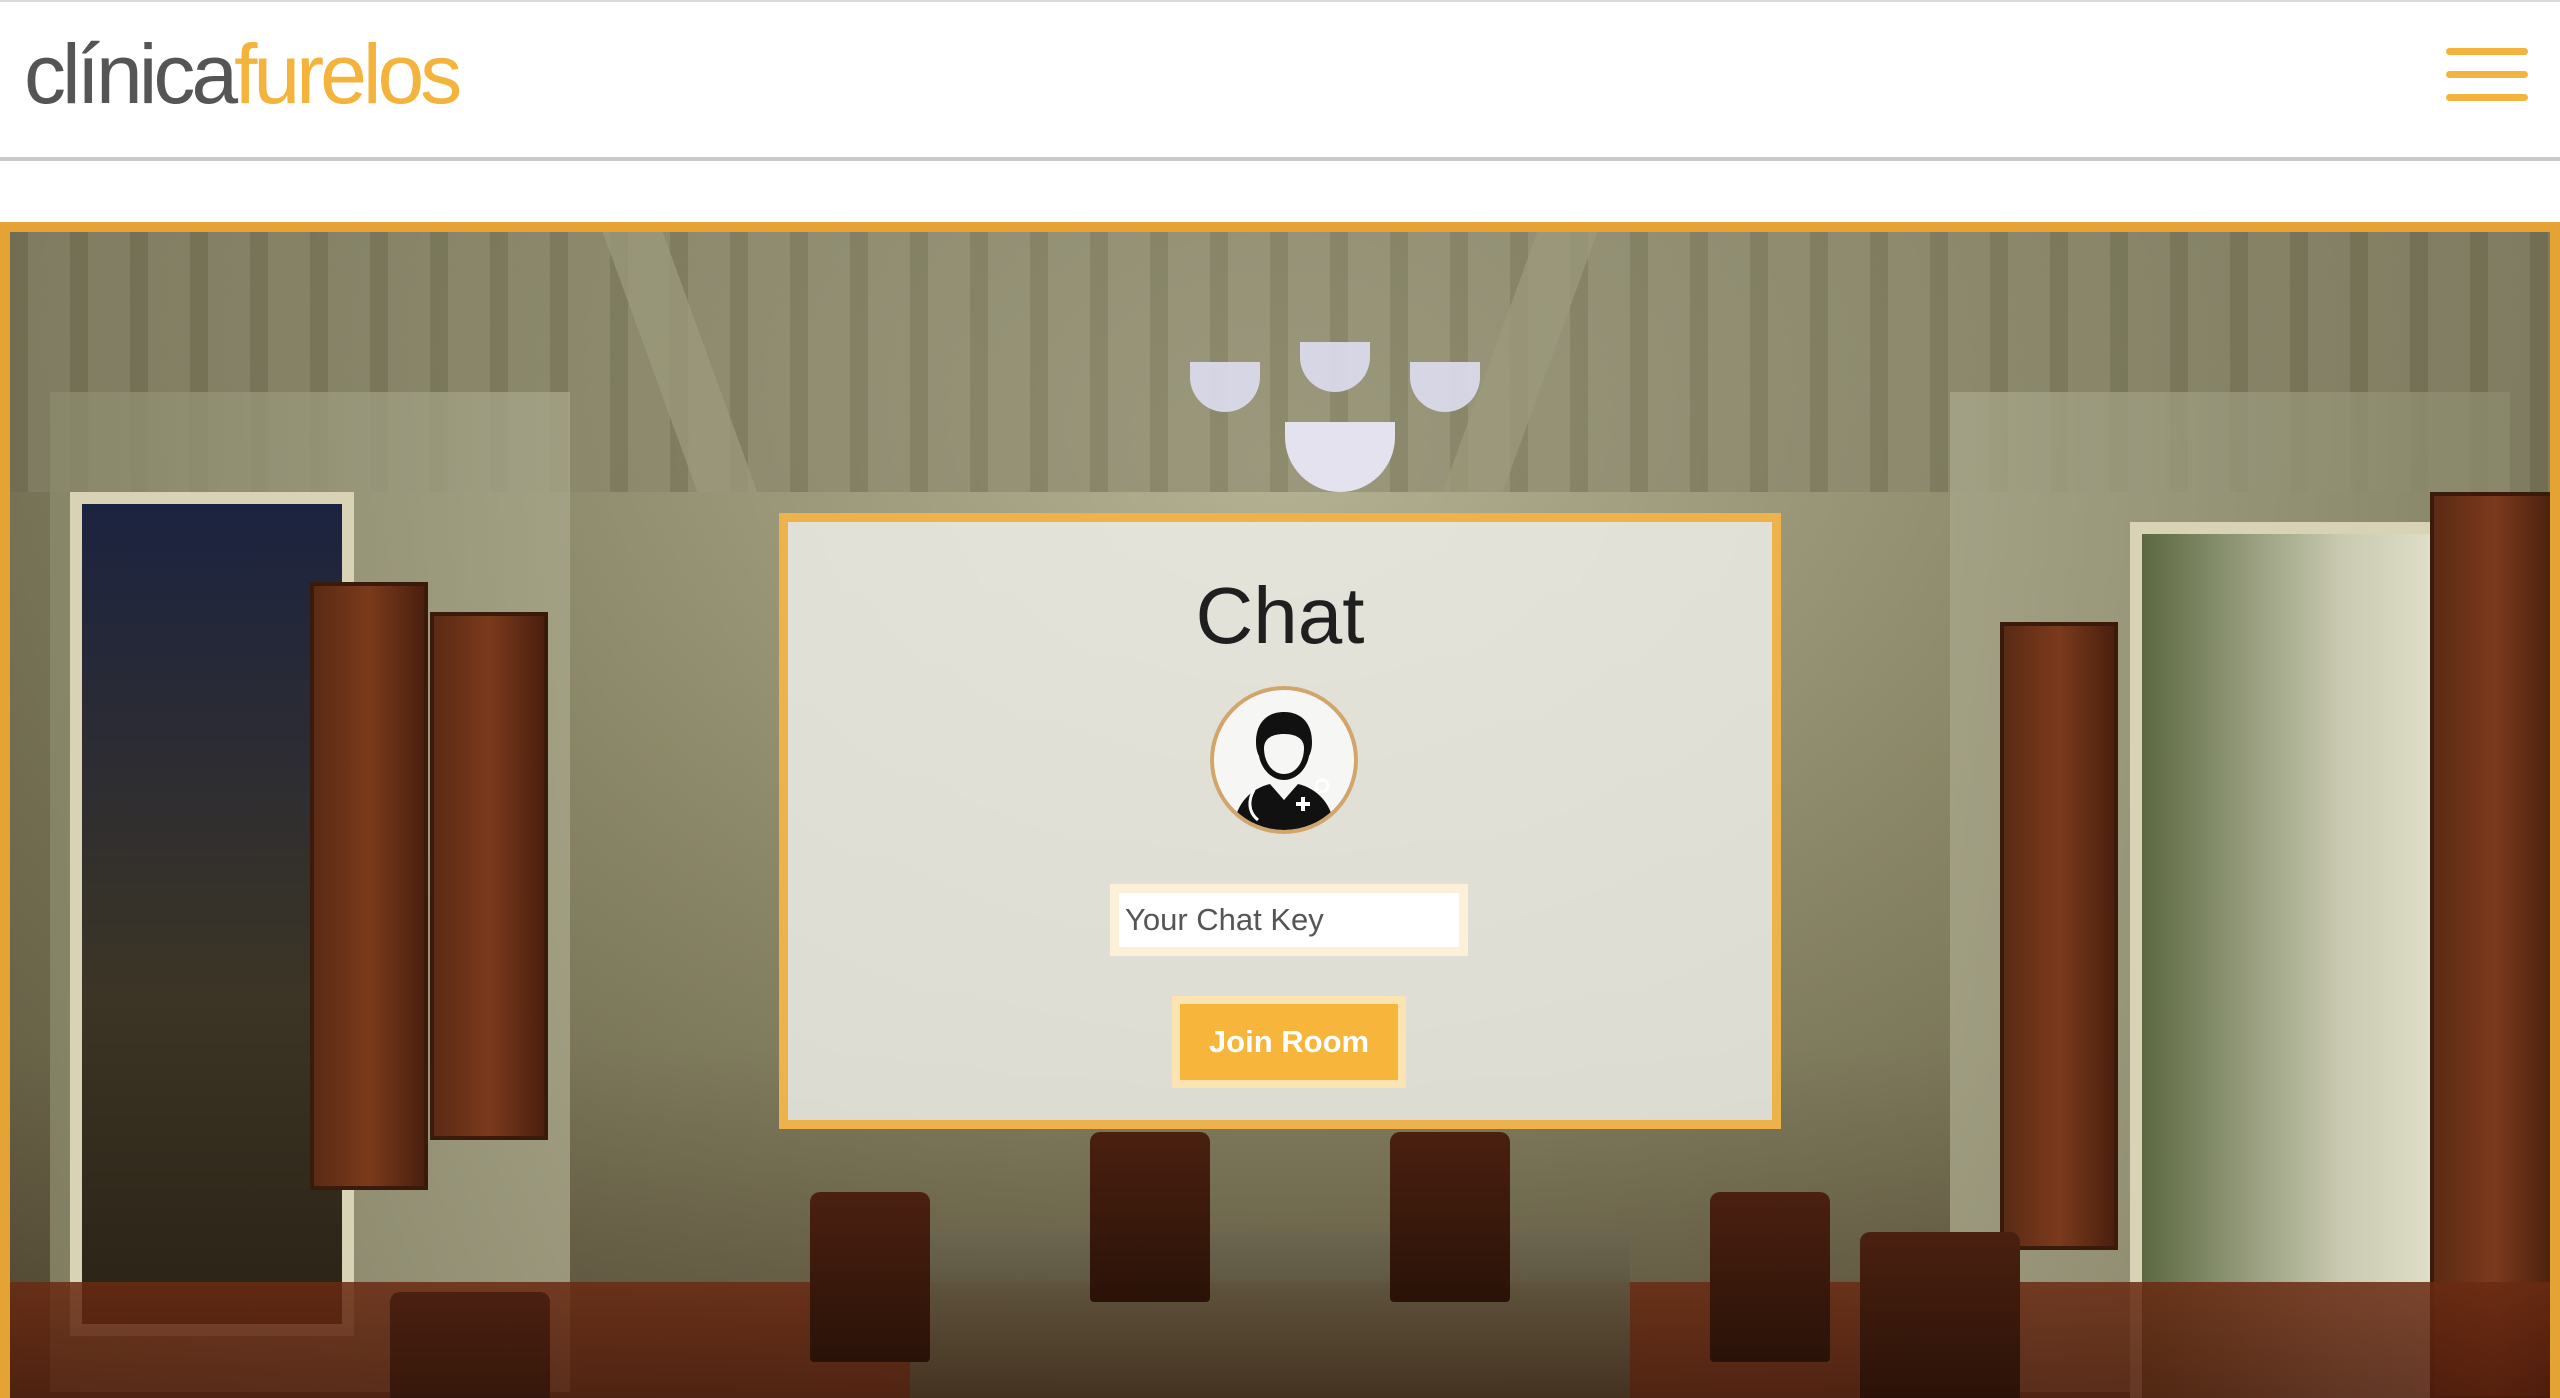  Describe the element at coordinates (1280, 80) in the screenshot. I see `site-header: clínicafurelos` at that location.